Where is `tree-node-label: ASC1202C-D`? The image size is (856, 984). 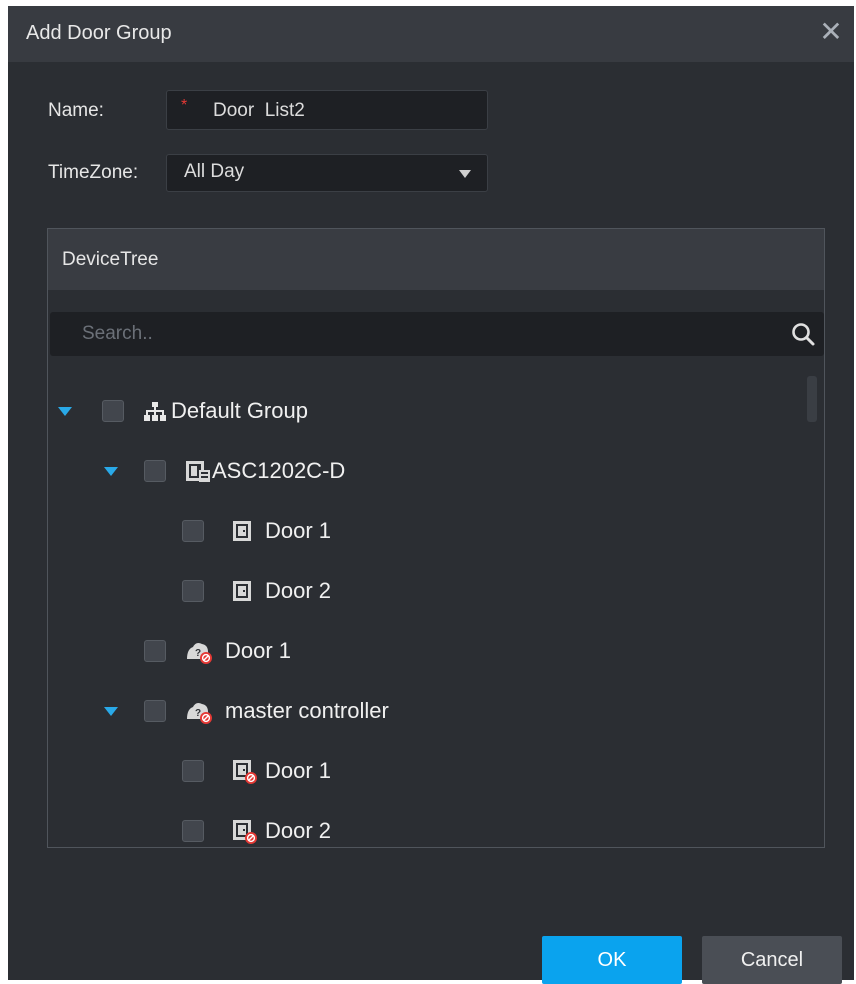
tree-node-label: ASC1202C-D is located at coordinates (279, 470).